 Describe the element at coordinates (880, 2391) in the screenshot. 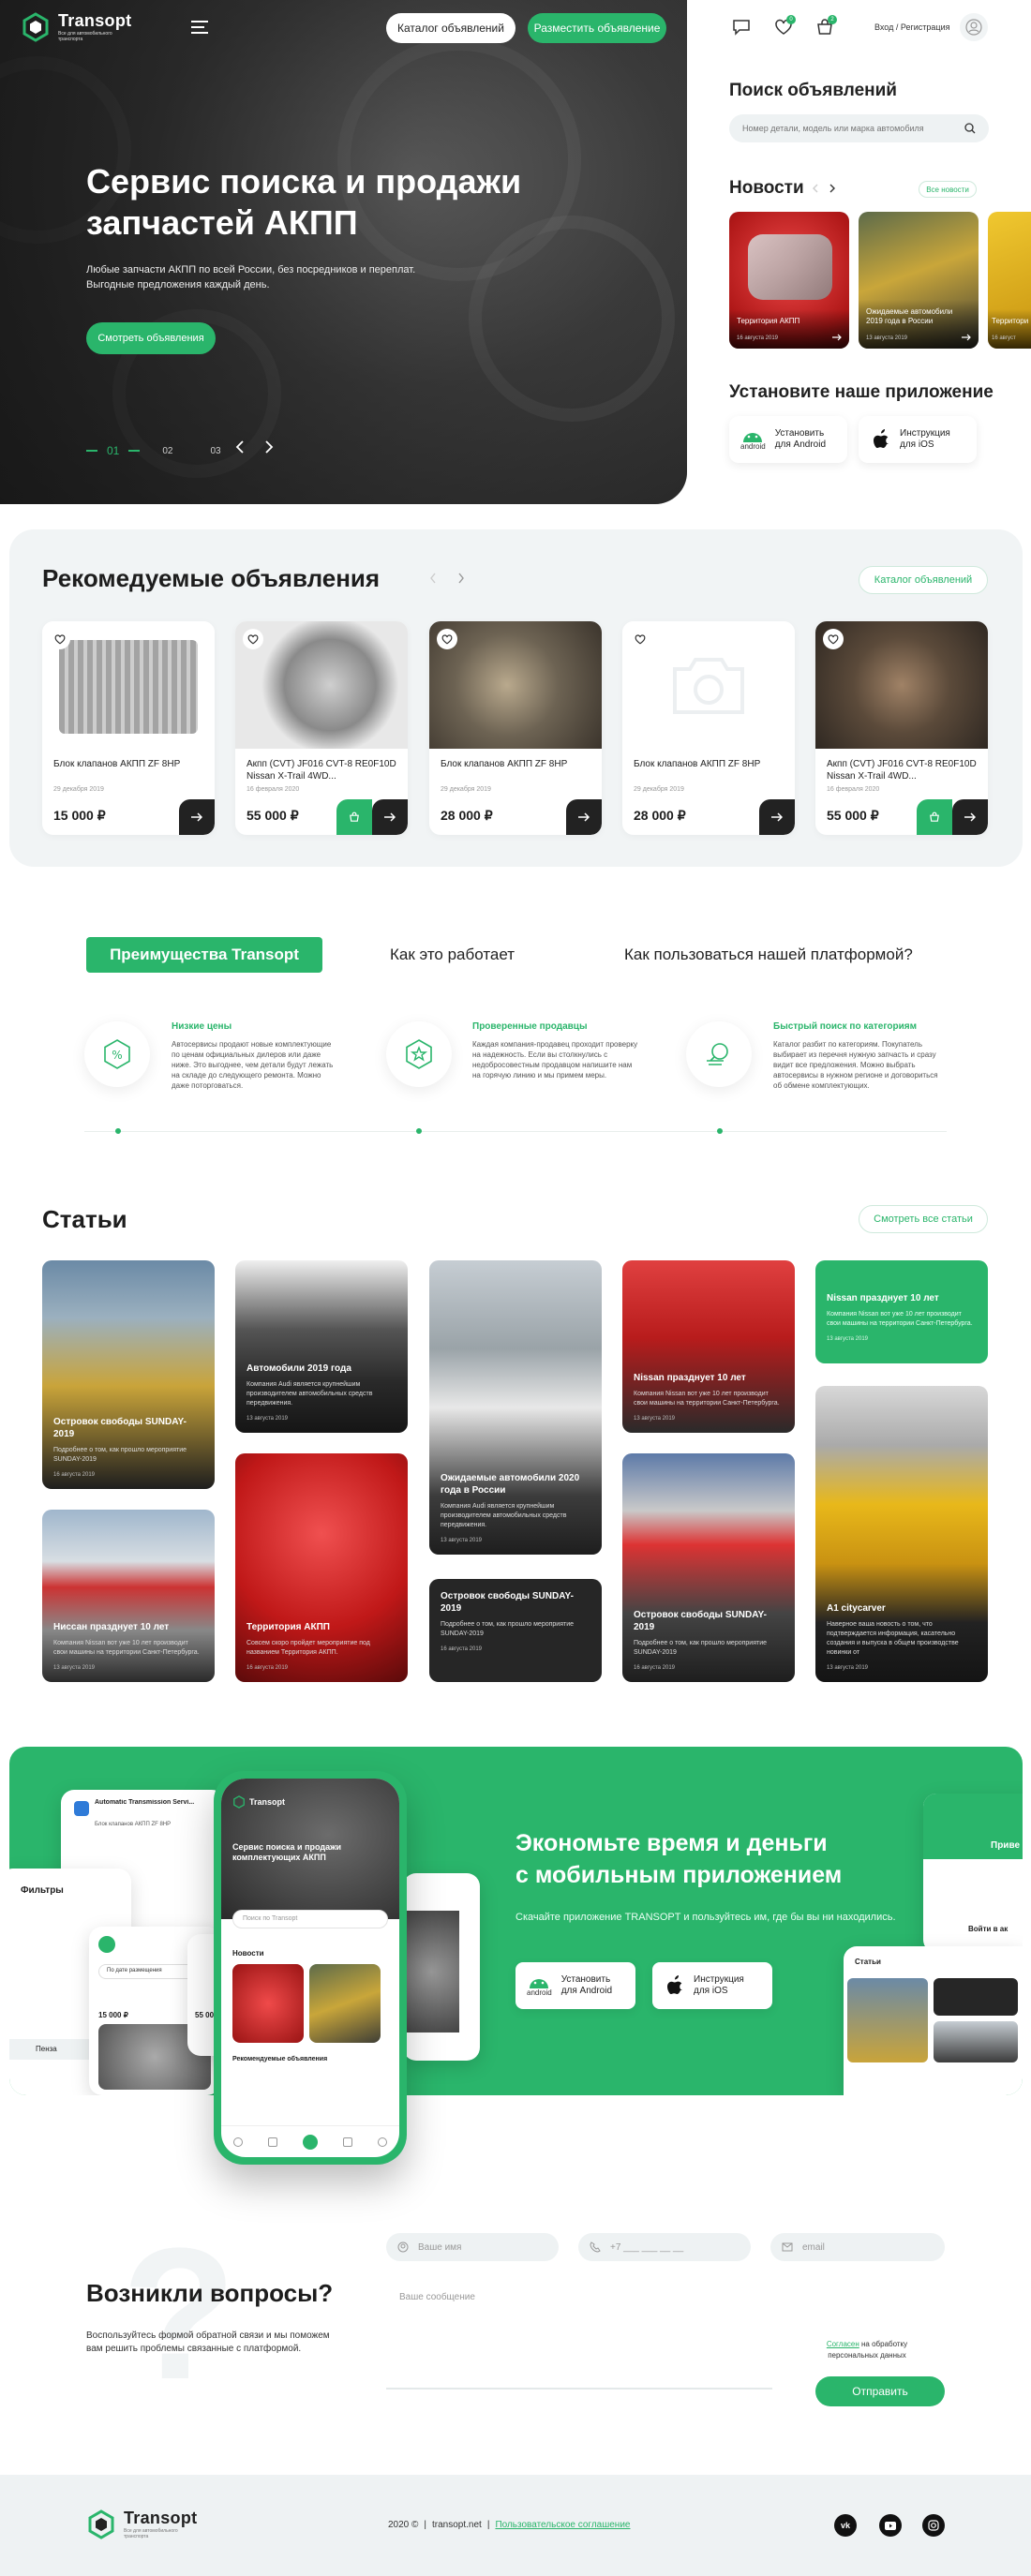

I see `submit-button: Отправить` at that location.